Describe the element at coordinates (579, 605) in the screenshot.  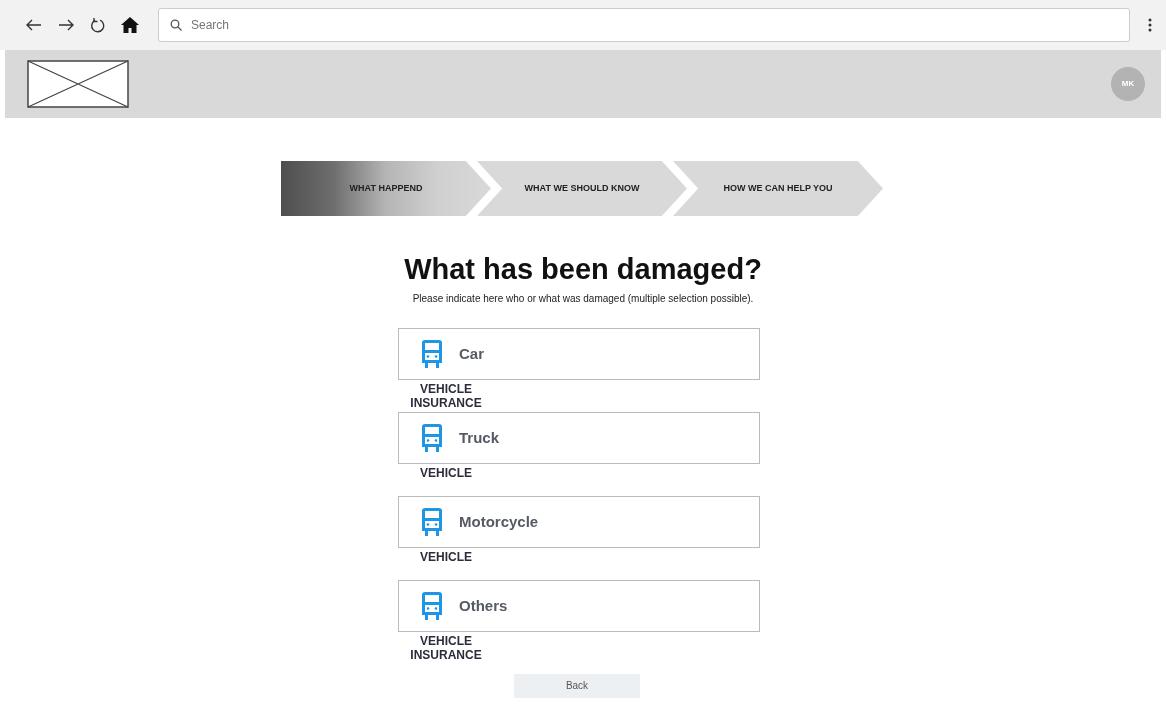
I see `damage-option: Others` at that location.